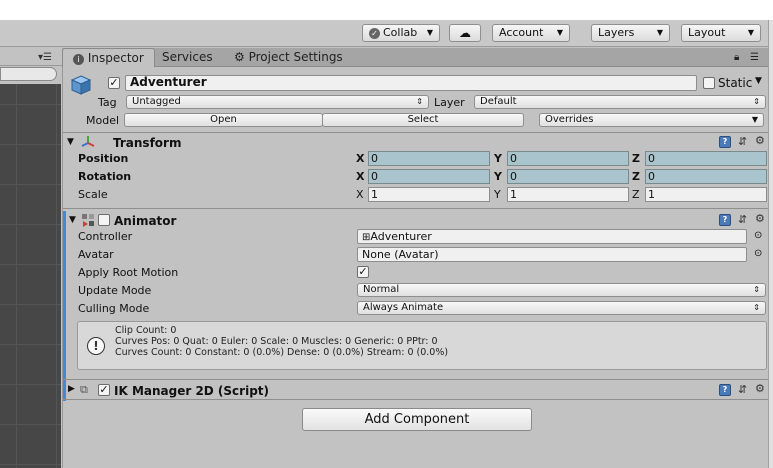 The image size is (773, 468). What do you see at coordinates (706, 194) in the screenshot?
I see `scale-z-field: 1` at bounding box center [706, 194].